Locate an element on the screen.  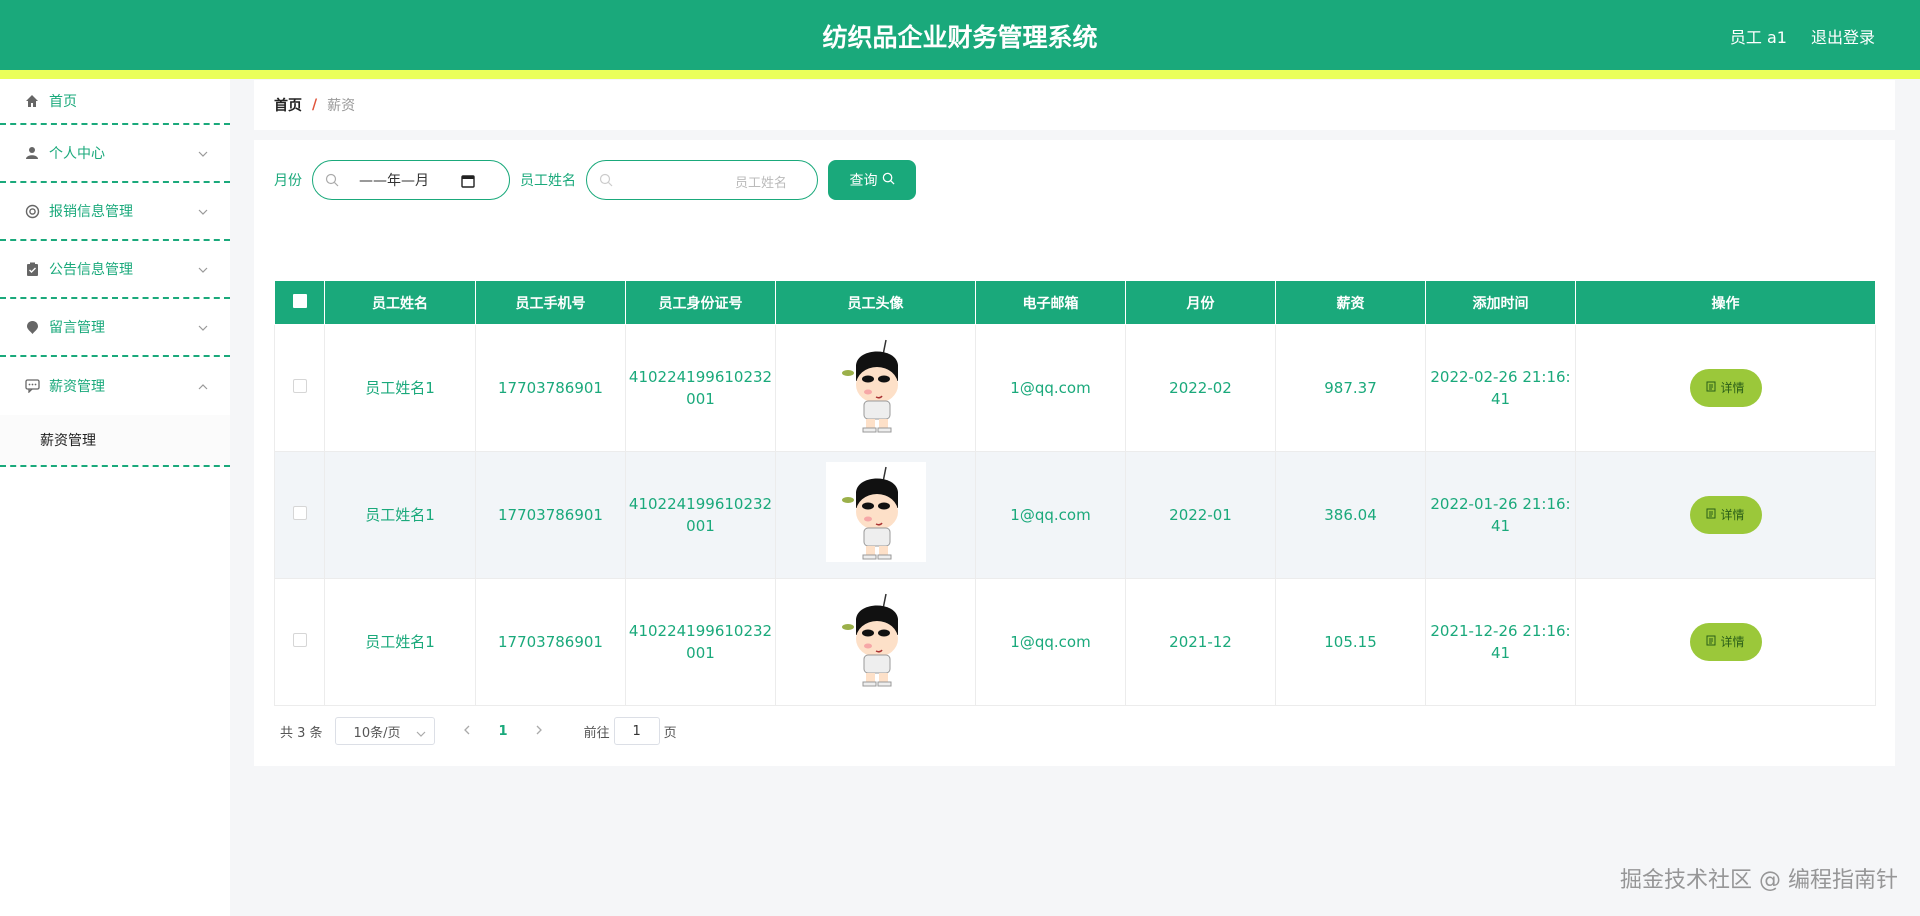
submenu-item-salary-management: 薪资管理 is located at coordinates (115, 441).